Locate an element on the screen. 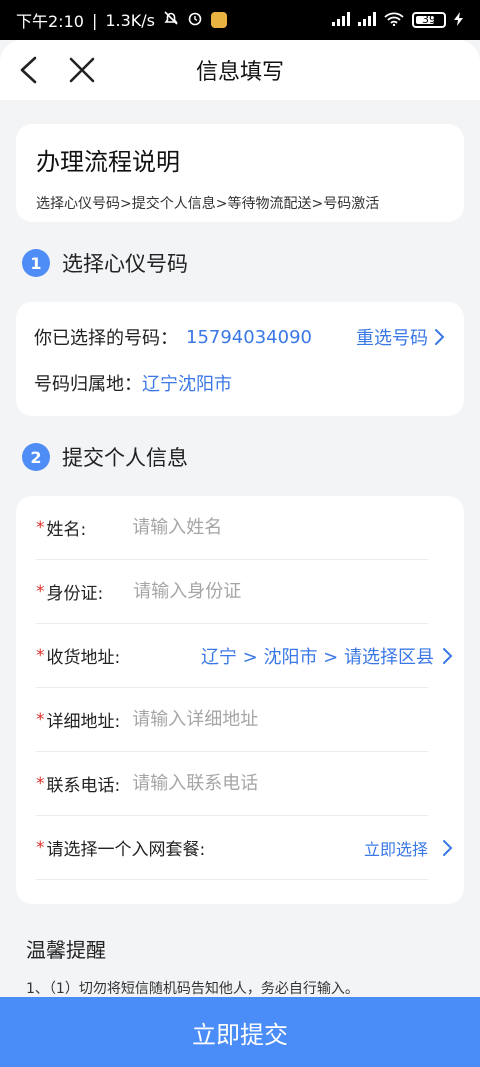 This screenshot has height=1067, width=480. address-row: * 收货地址: 辽宁 > 沈阳市 > 请选择区县 is located at coordinates (244, 656).